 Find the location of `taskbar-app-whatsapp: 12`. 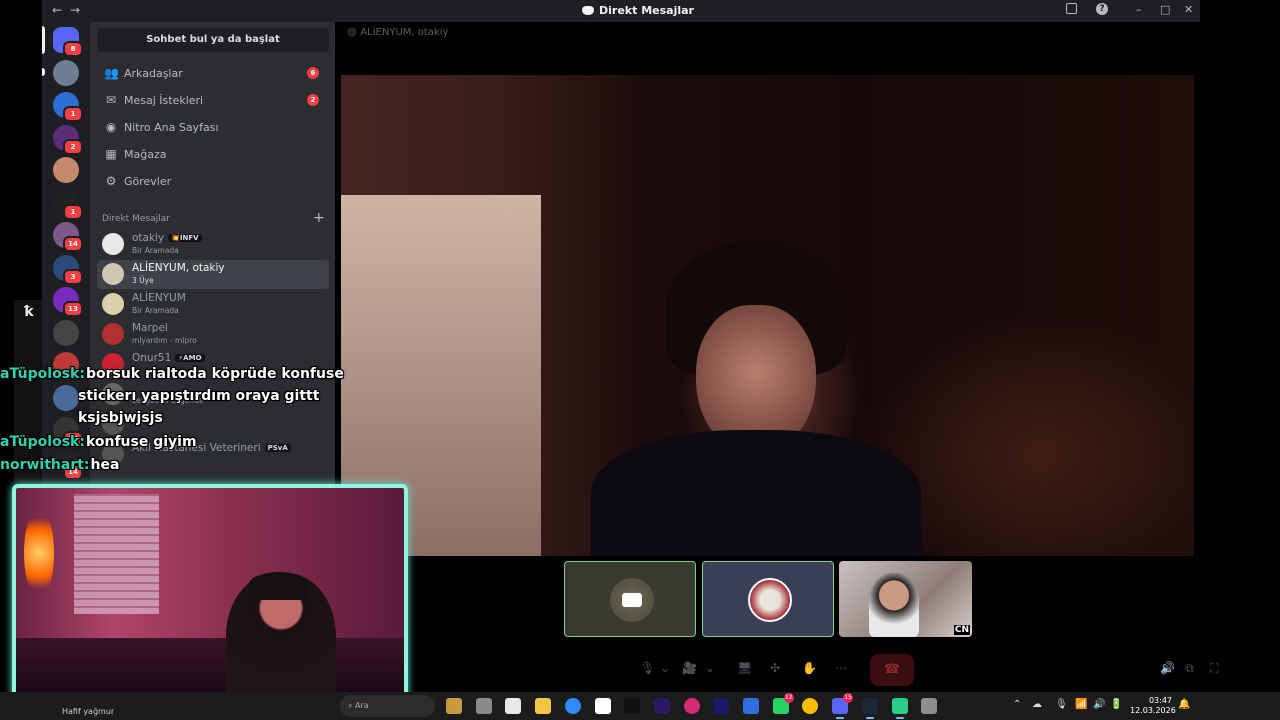

taskbar-app-whatsapp: 12 is located at coordinates (783, 703).